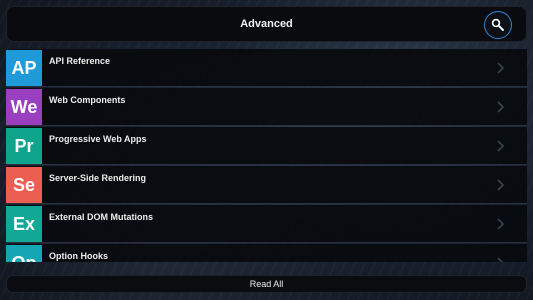 This screenshot has width=533, height=300. I want to click on list-item-external-dom-mutations: Ex External DOM Mutations, so click(266, 224).